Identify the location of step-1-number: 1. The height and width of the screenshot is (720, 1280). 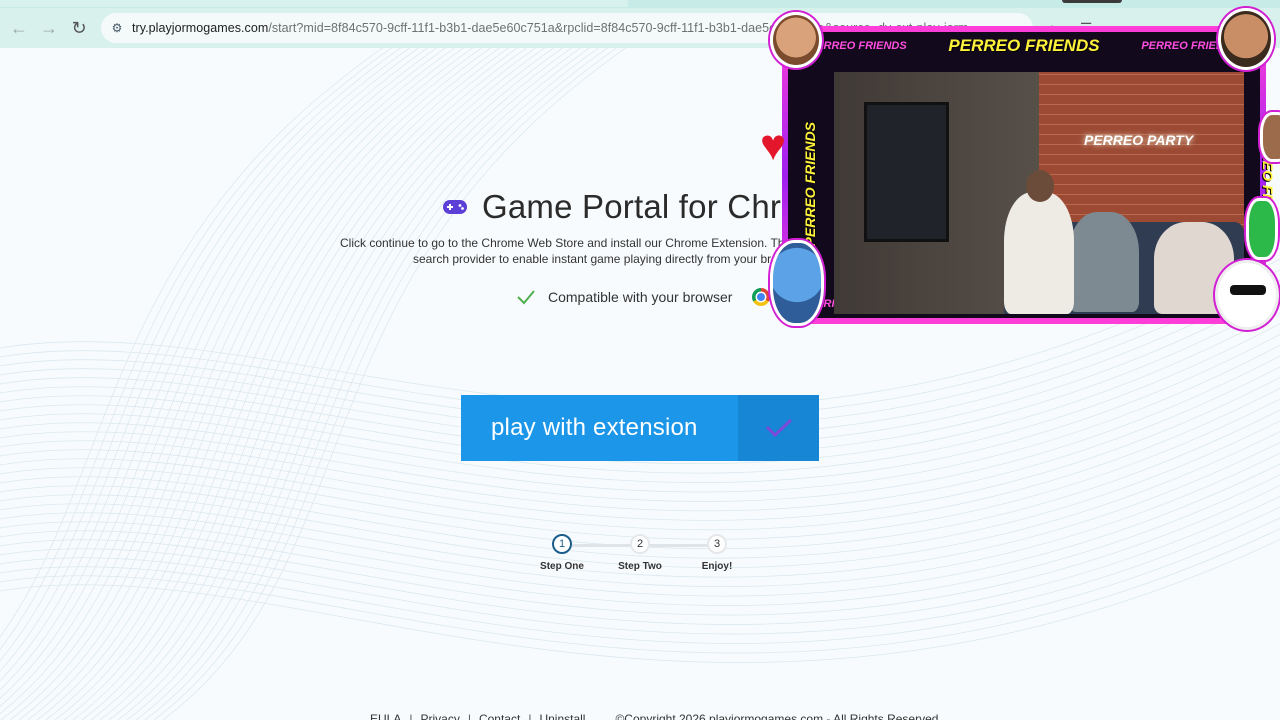
(562, 544).